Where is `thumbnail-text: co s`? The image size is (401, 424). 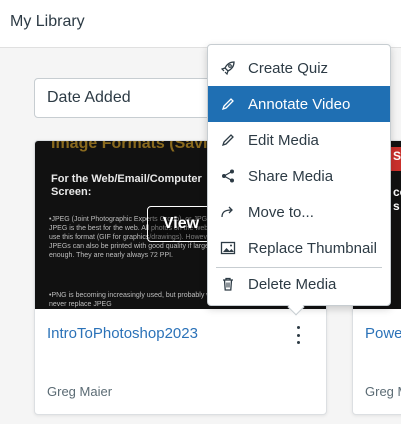 thumbnail-text: co s is located at coordinates (397, 199).